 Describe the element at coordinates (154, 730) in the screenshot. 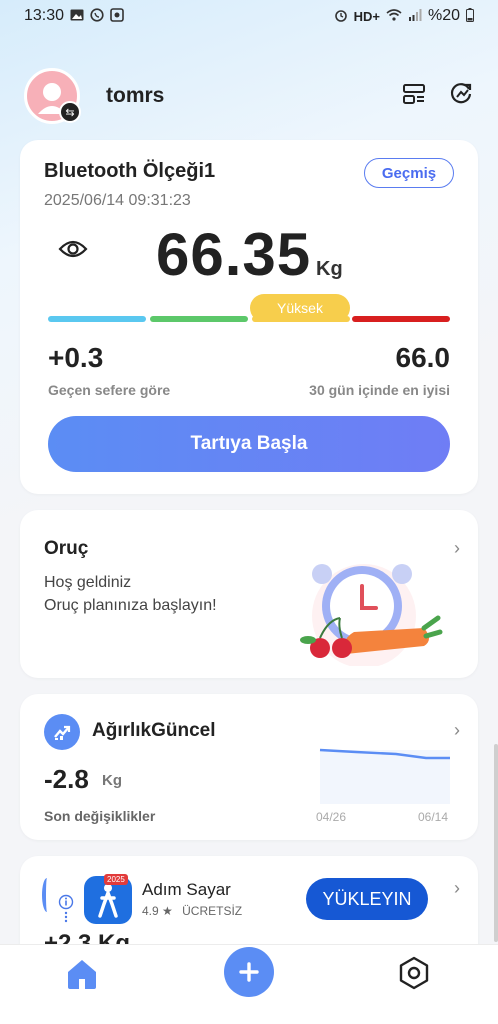

I see `weight-trend-title: AğırlıkGüncel` at that location.